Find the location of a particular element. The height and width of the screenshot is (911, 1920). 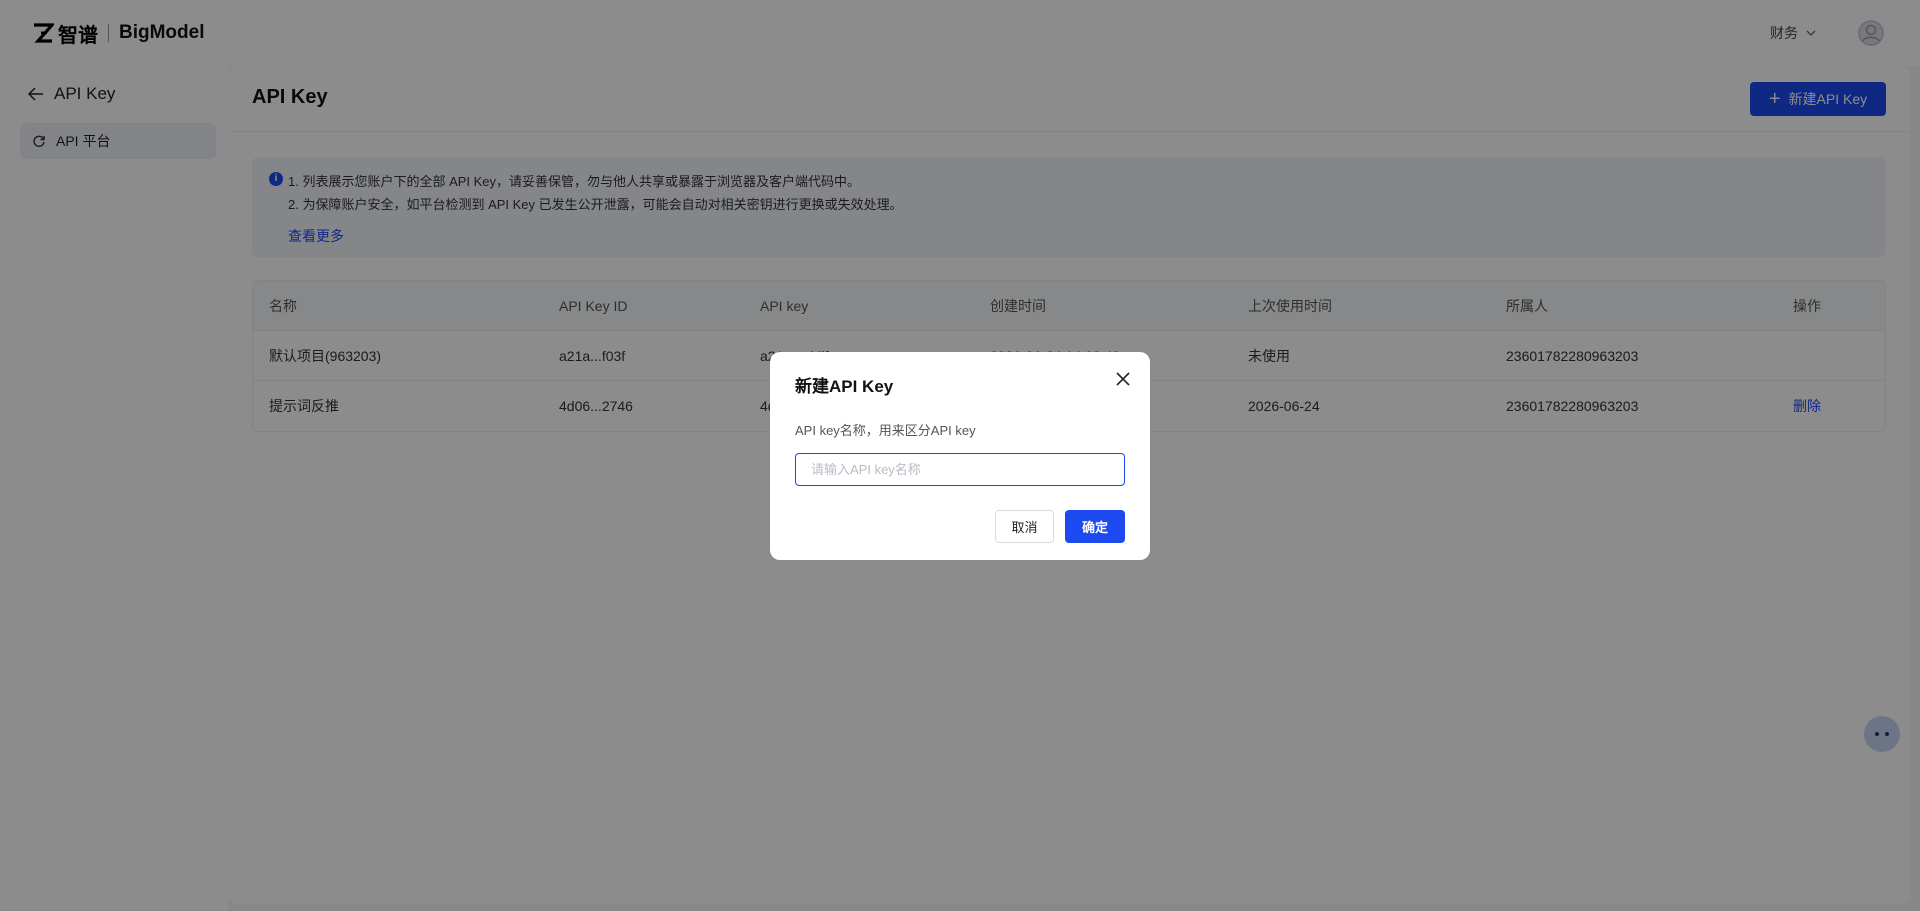

close-icon is located at coordinates (1123, 379).